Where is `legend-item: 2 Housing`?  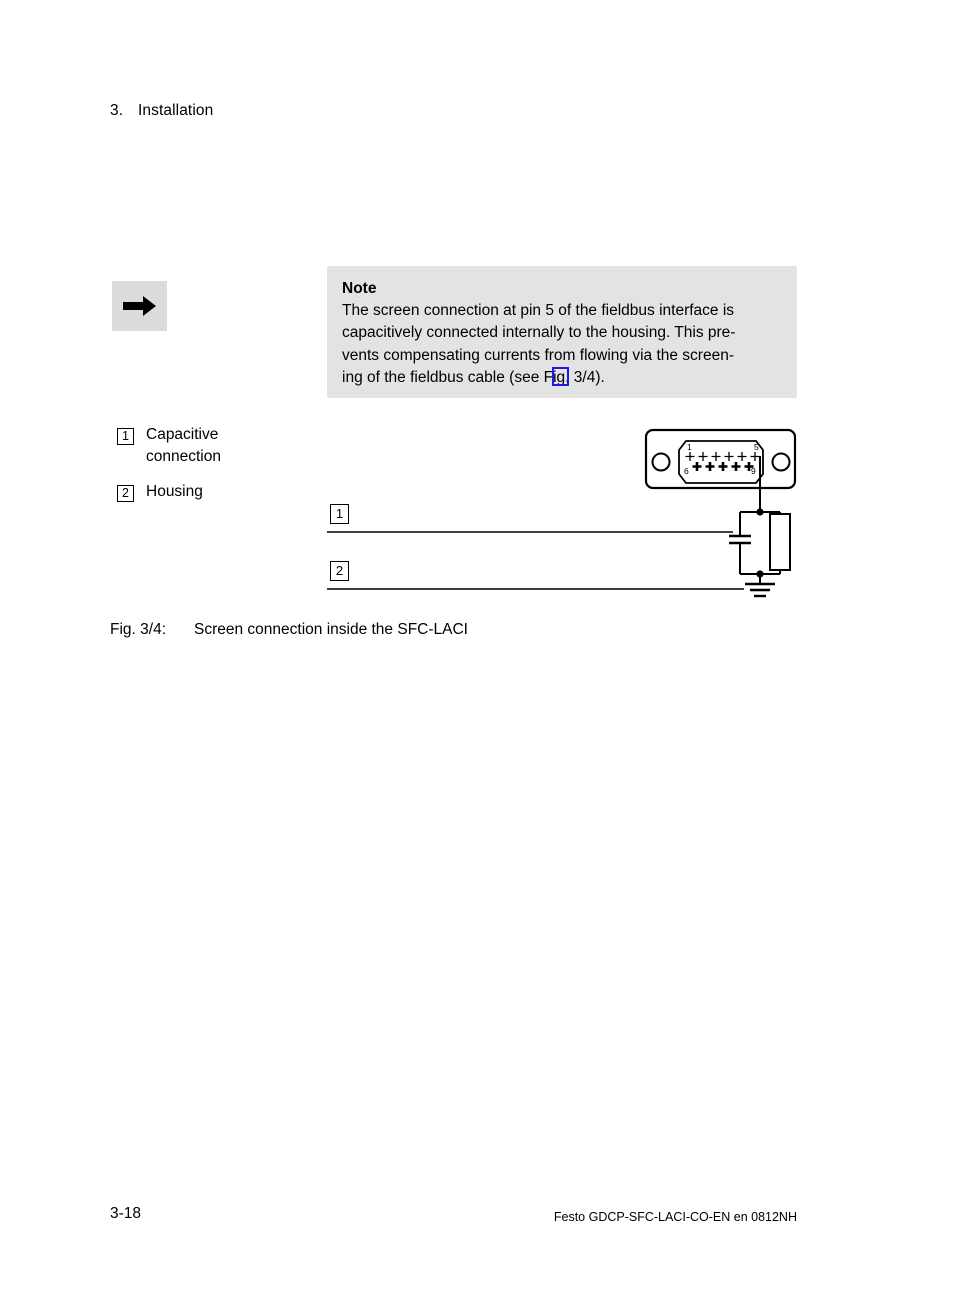
legend-item: 2 Housing is located at coordinates (169, 492).